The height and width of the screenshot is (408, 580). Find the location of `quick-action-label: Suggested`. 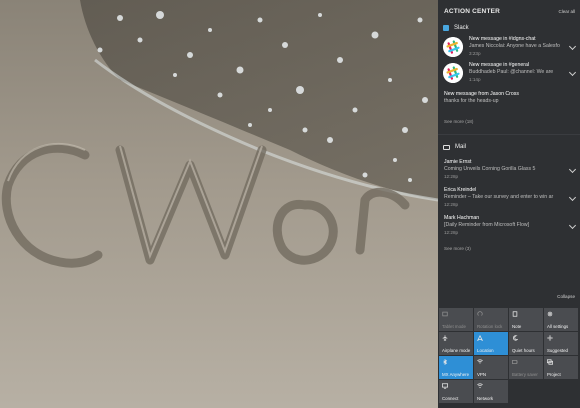

quick-action-label: Suggested is located at coordinates (557, 350).